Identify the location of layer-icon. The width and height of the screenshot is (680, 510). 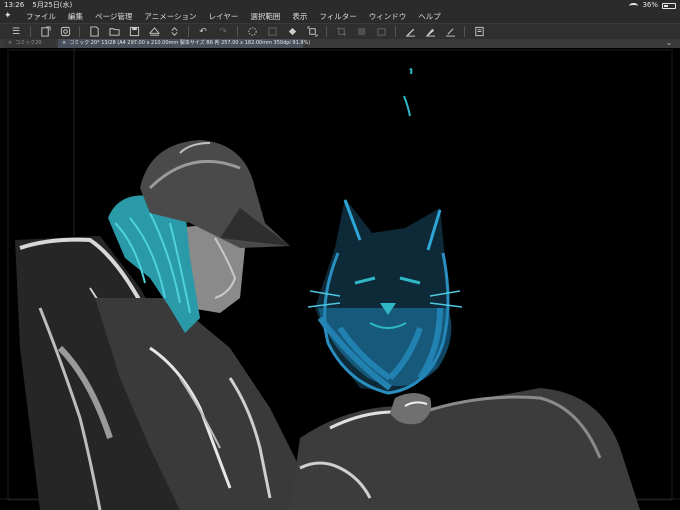
(381, 32).